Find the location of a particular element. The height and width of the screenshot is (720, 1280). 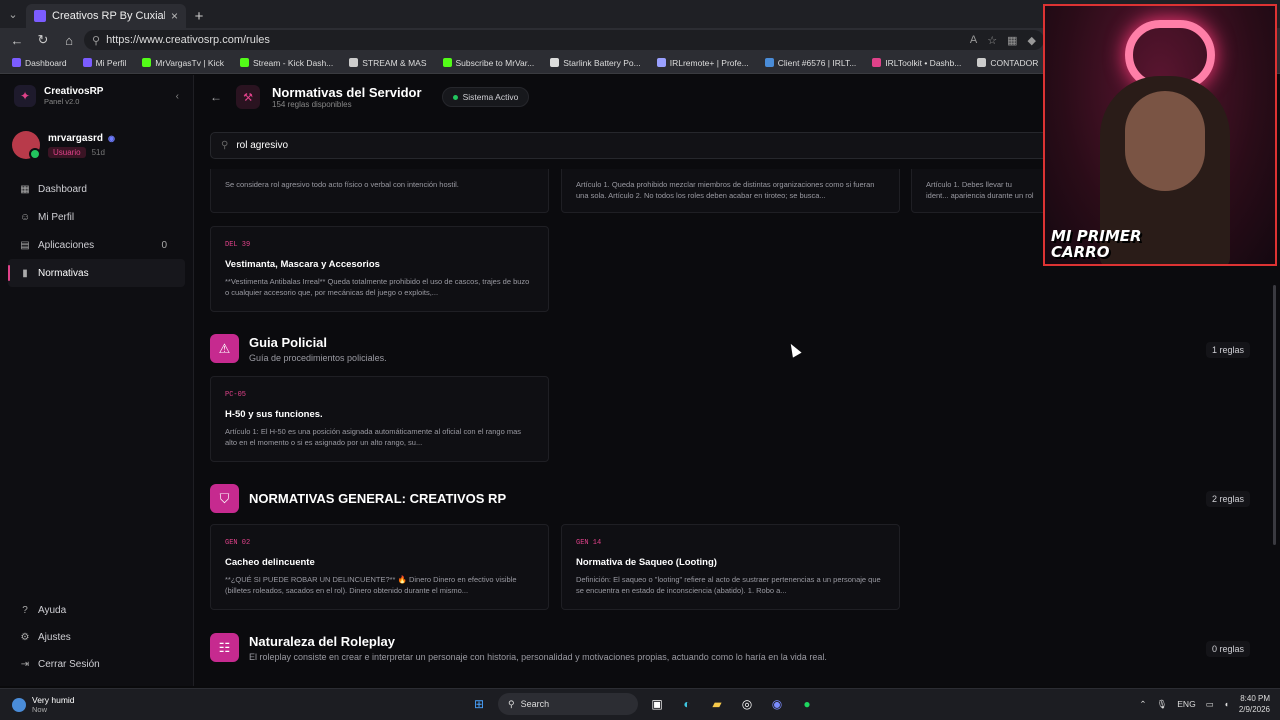

url-text: https://www.creativosrp.com/rules is located at coordinates (188, 40).